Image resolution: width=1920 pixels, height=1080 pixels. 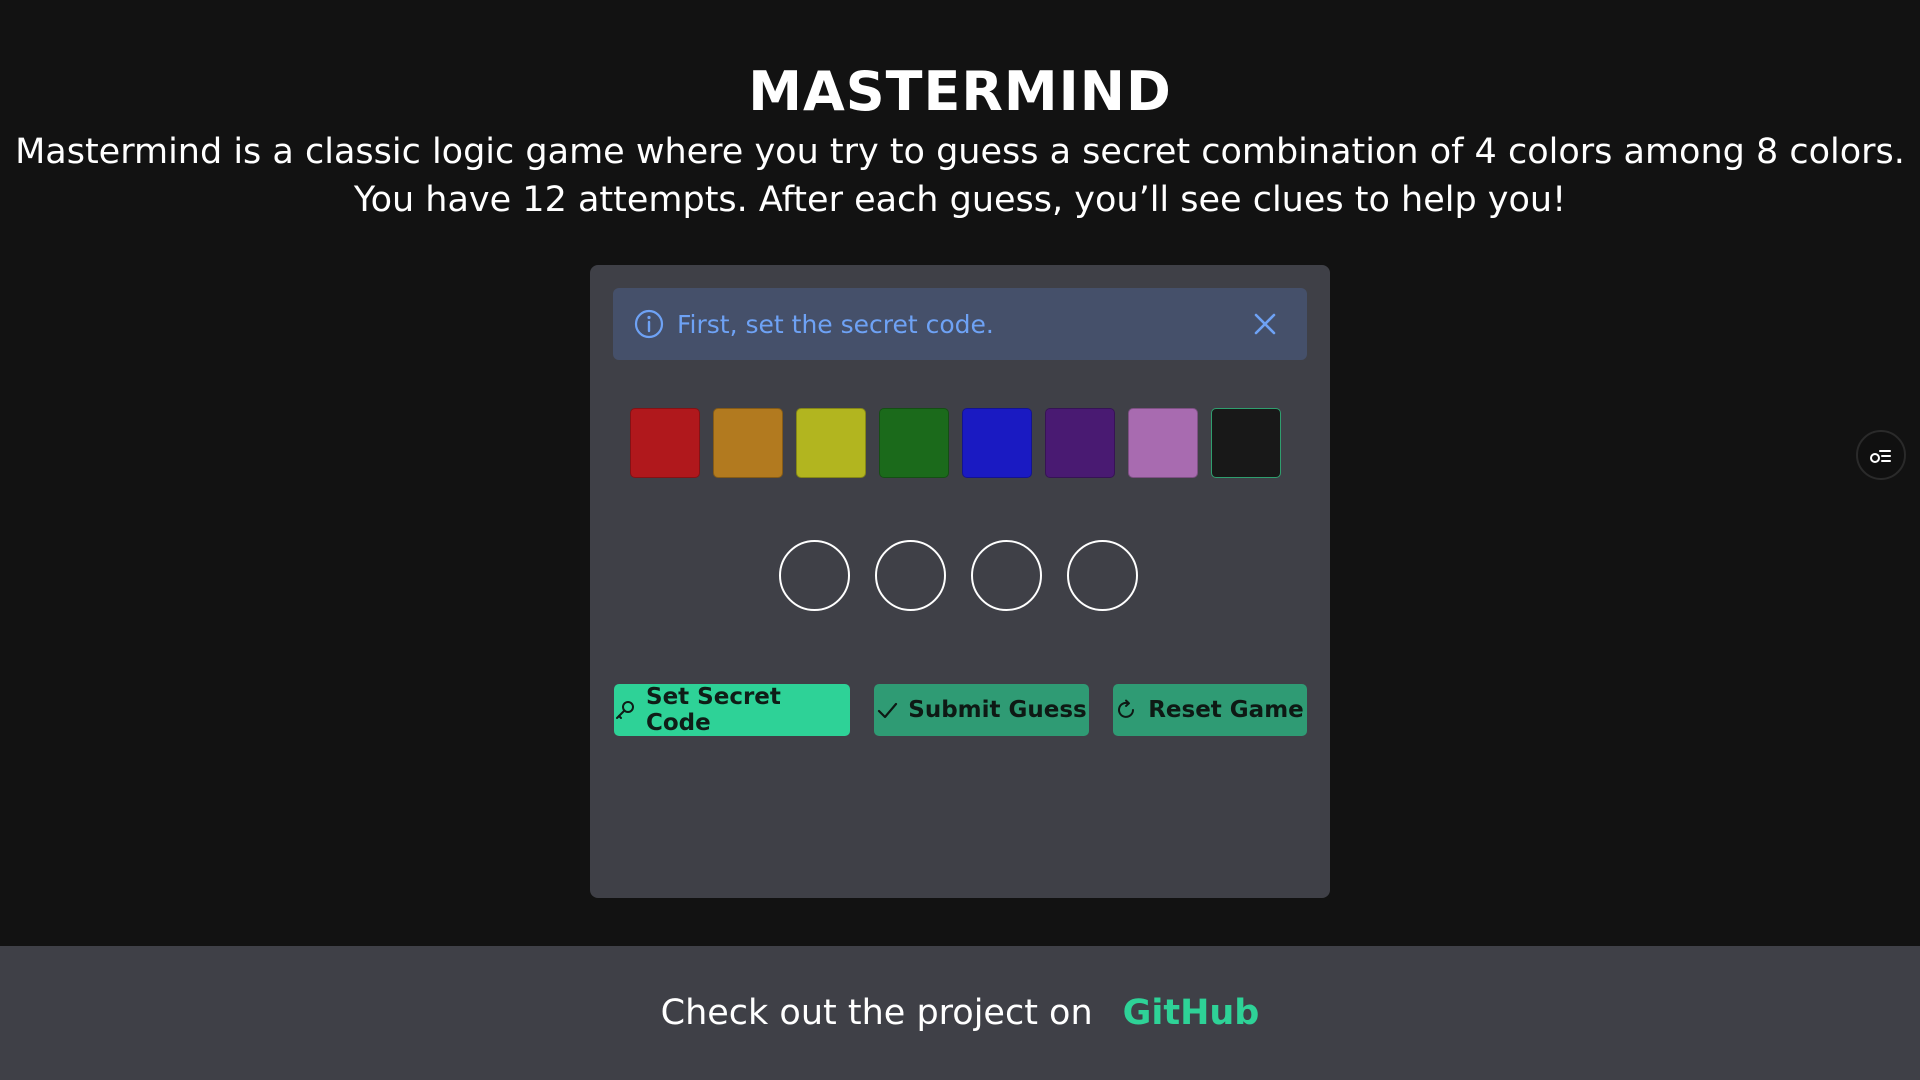 I want to click on action-buttons: Set Secret Code Submit Guess Reset Game, so click(x=961, y=710).